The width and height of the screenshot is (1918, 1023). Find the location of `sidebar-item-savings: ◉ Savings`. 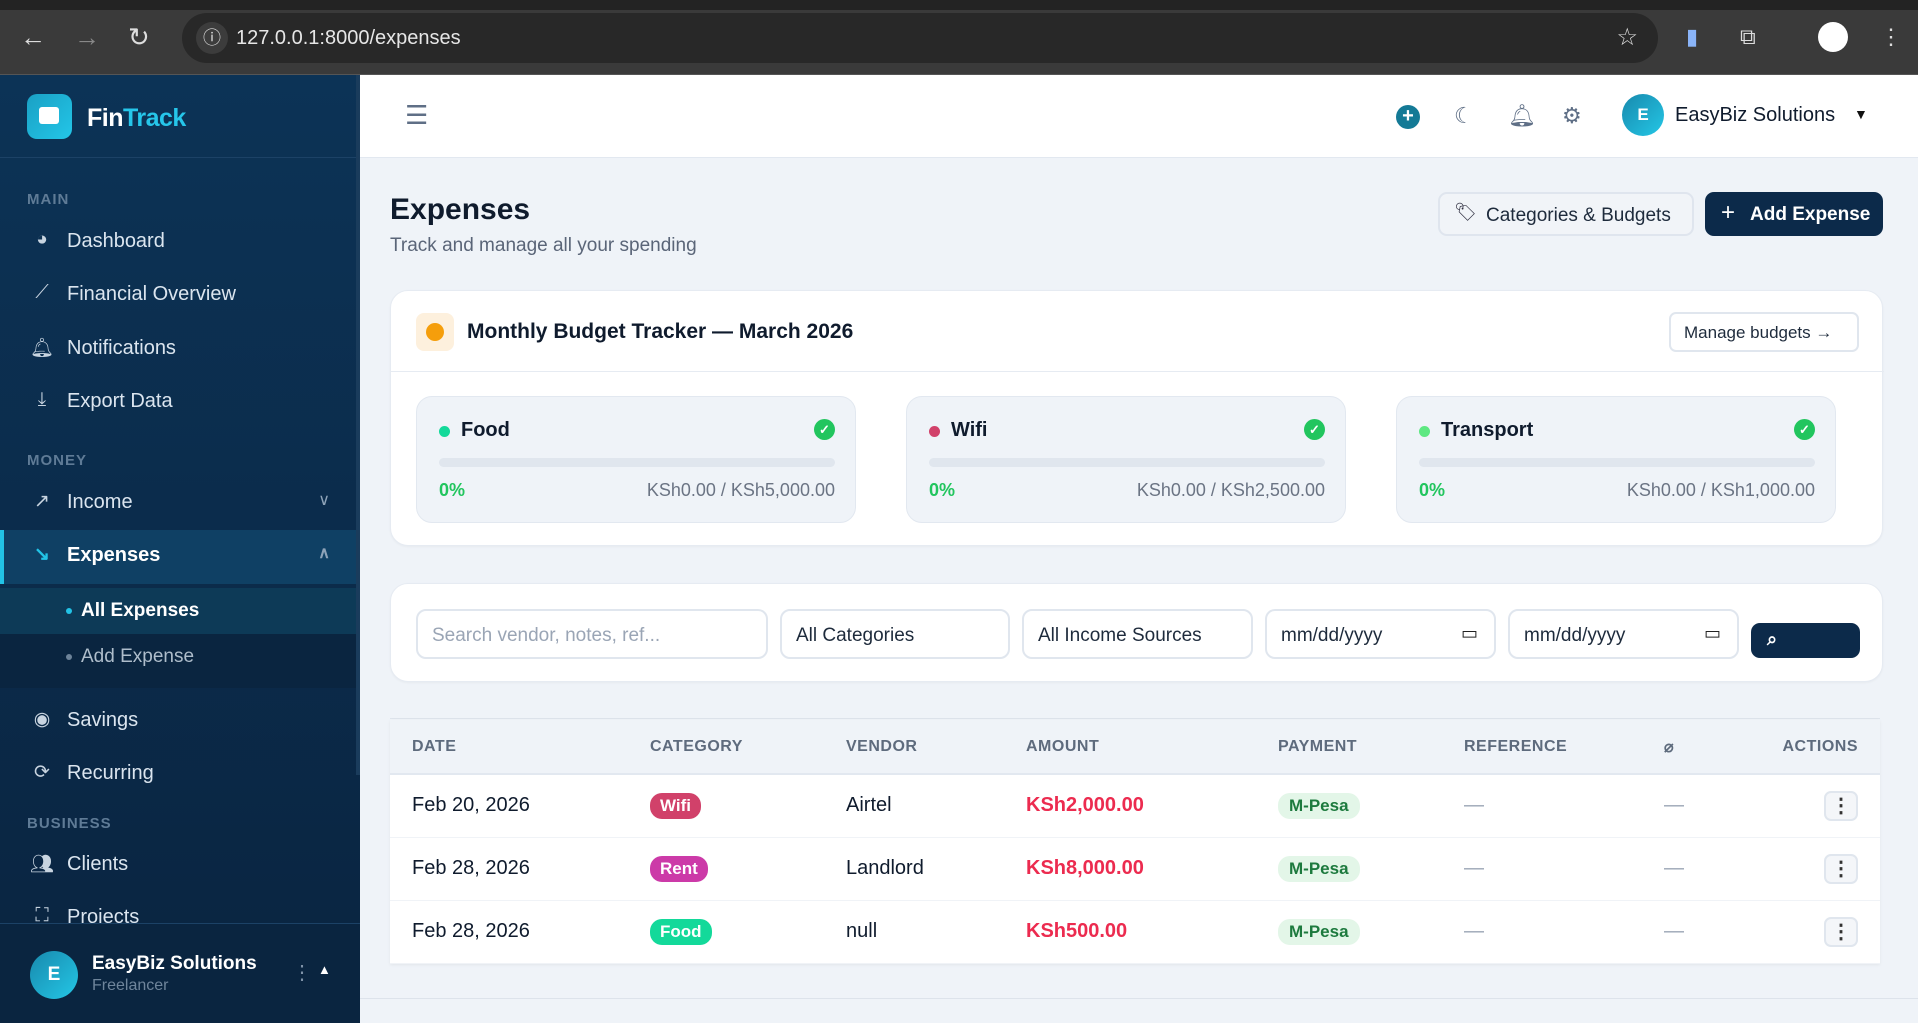

sidebar-item-savings: ◉ Savings is located at coordinates (179, 721).